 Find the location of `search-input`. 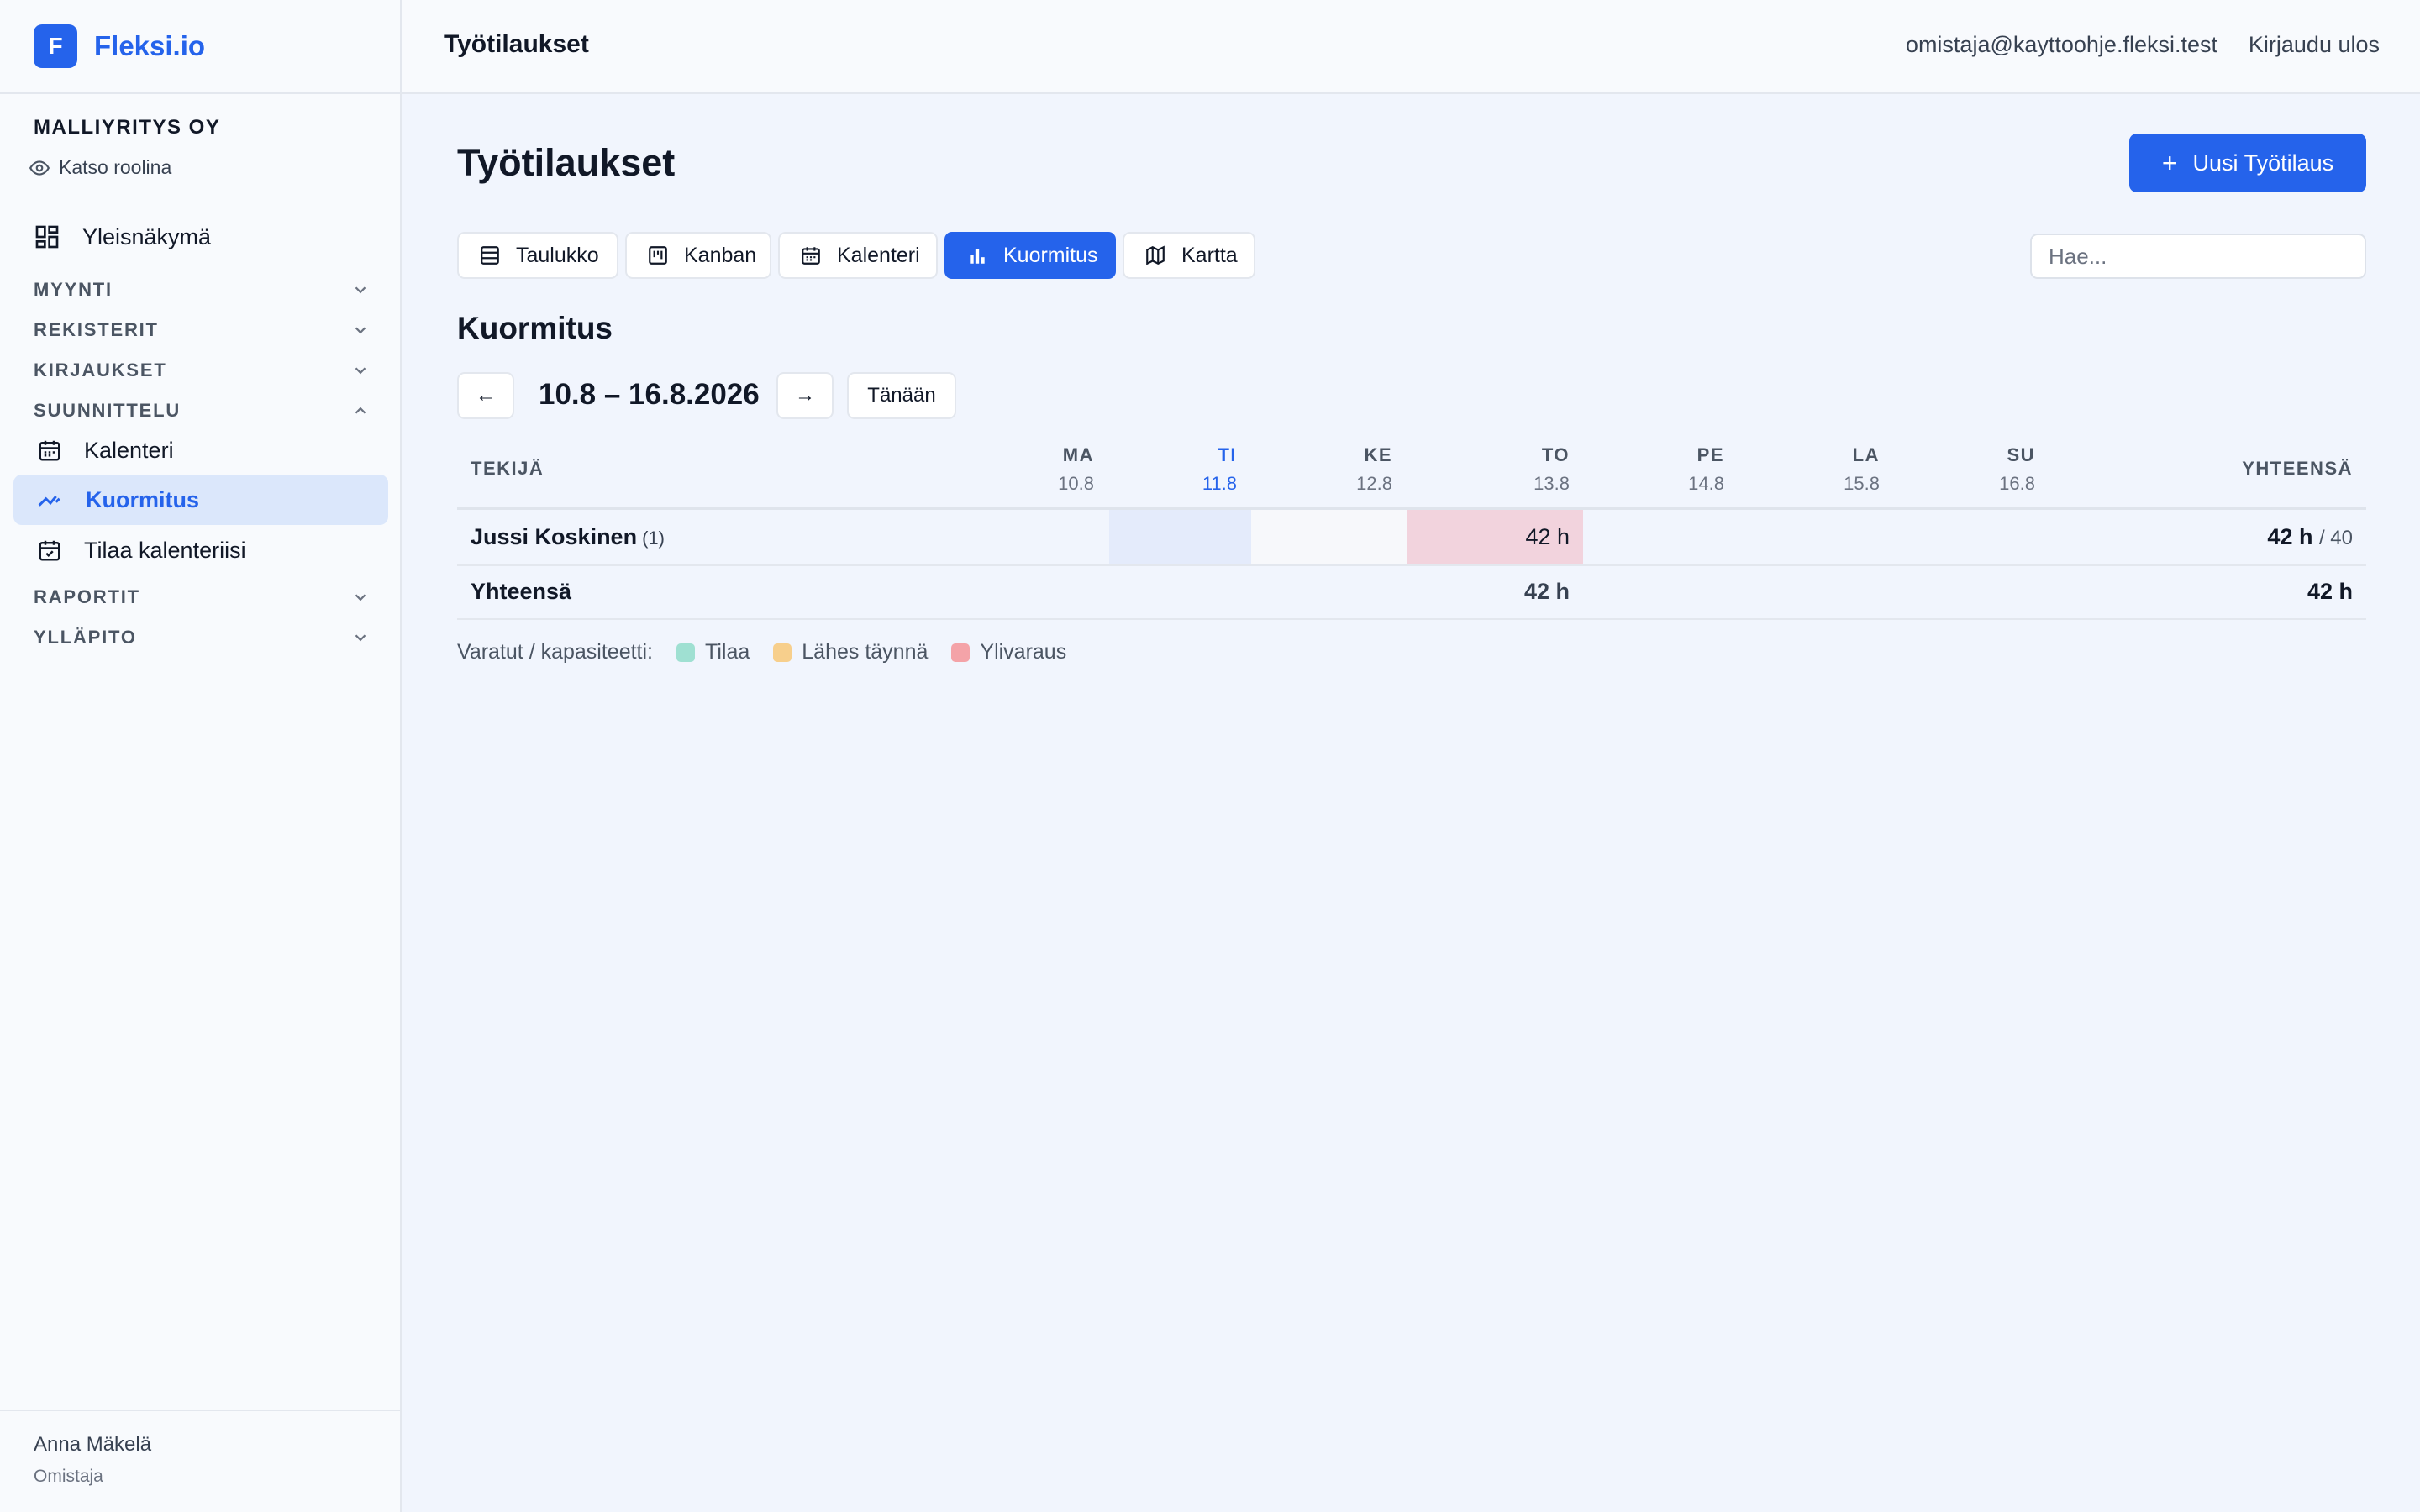

search-input is located at coordinates (2198, 256).